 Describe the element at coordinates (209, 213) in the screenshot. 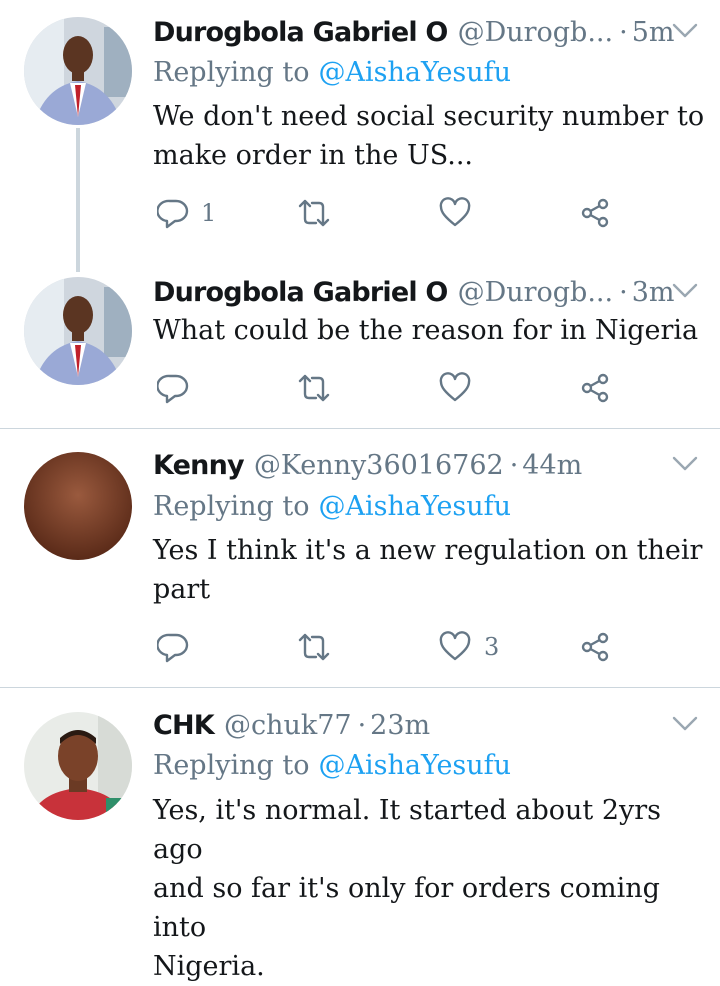

I see `reply-count: 1` at that location.